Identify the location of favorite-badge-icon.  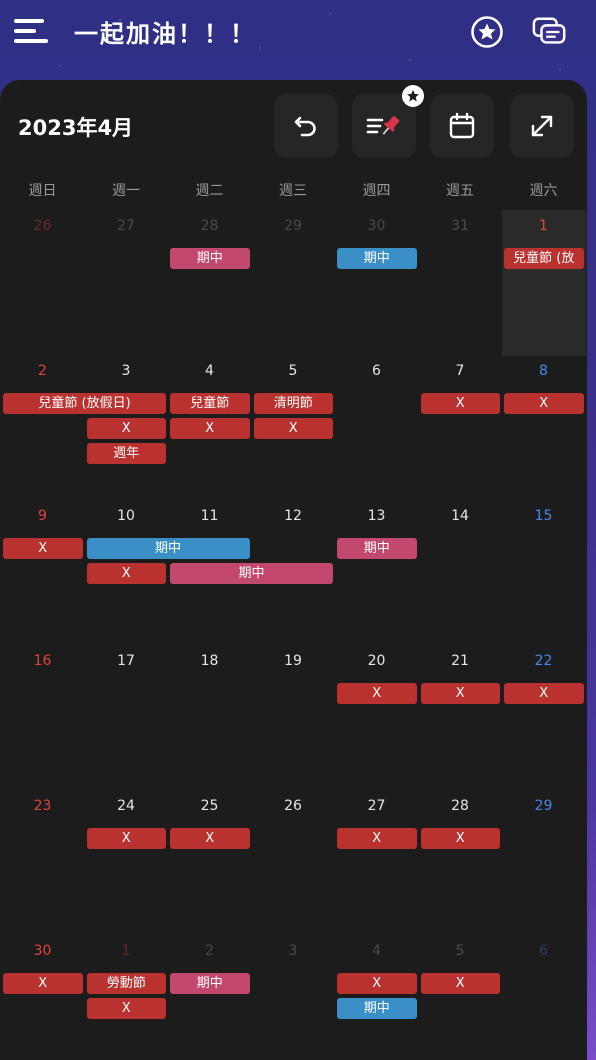
(413, 96).